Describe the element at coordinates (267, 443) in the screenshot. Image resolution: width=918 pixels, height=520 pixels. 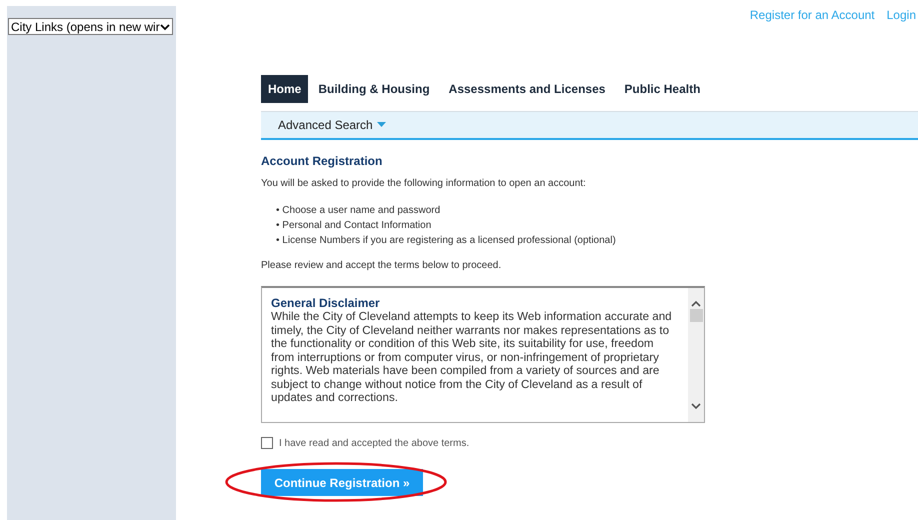
I see `accept-checkbox` at that location.